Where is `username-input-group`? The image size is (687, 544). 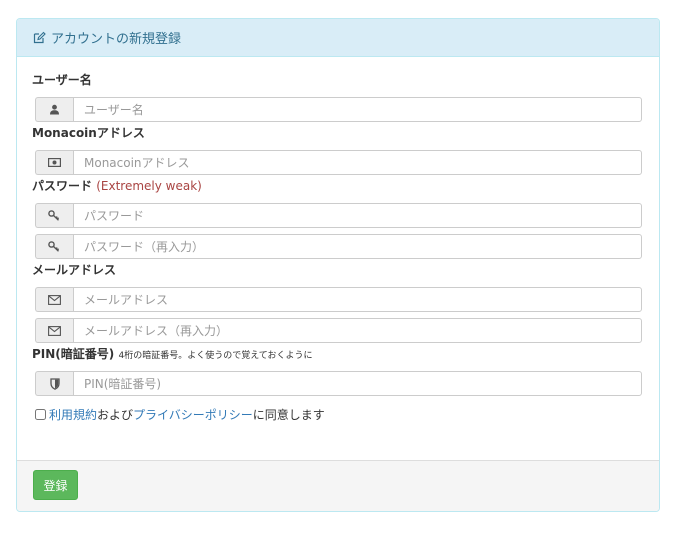 username-input-group is located at coordinates (338, 109).